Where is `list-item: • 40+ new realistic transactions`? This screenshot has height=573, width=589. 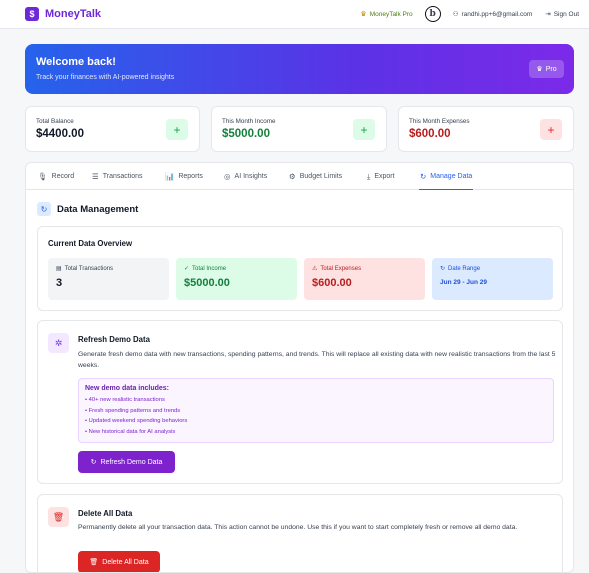 list-item: • 40+ new realistic transactions is located at coordinates (125, 400).